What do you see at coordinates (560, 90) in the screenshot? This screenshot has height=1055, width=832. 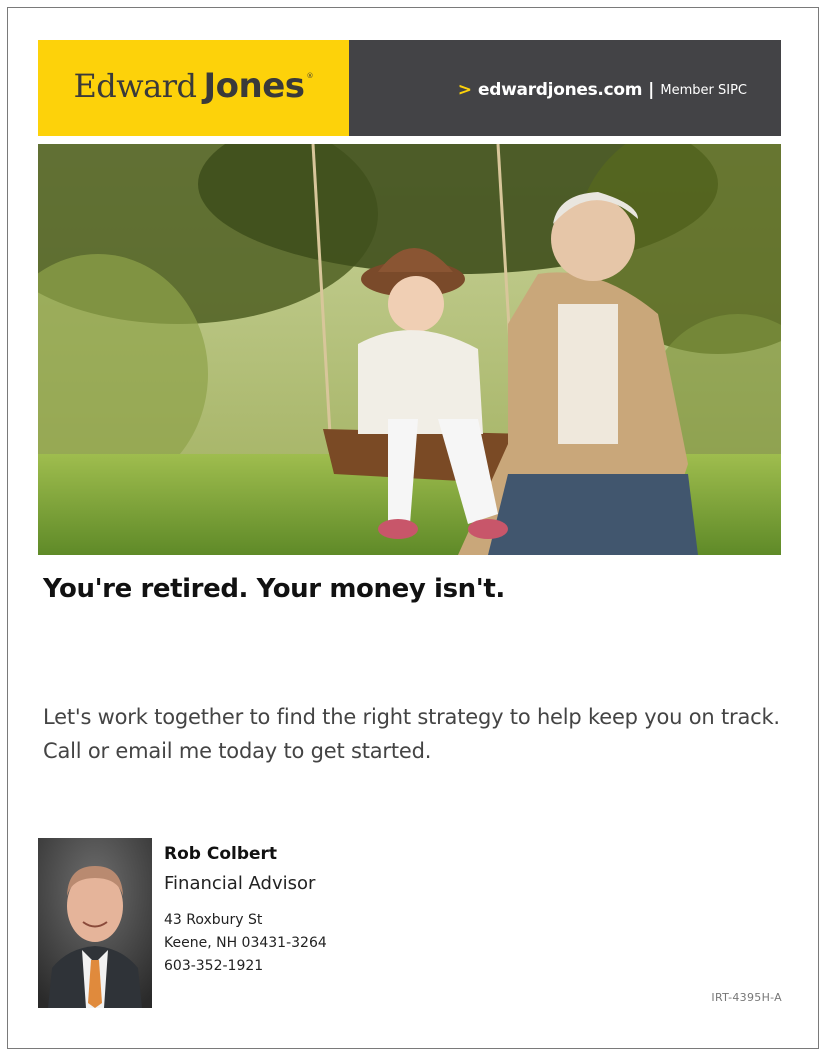 I see `site-url-link: edwardjones.com` at bounding box center [560, 90].